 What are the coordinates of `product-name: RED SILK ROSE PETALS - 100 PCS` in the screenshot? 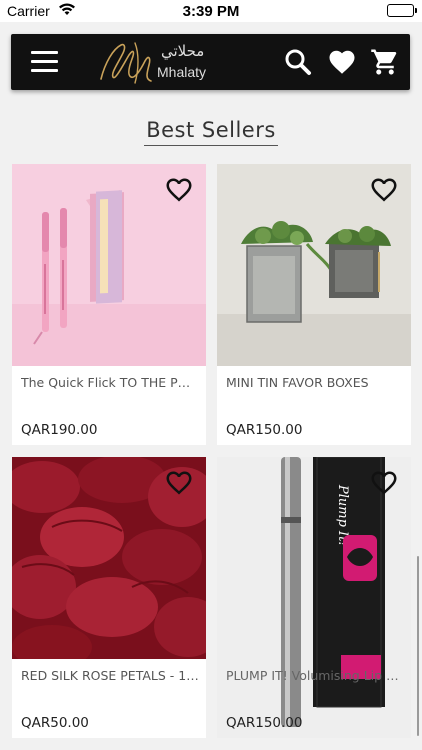 It's located at (110, 675).